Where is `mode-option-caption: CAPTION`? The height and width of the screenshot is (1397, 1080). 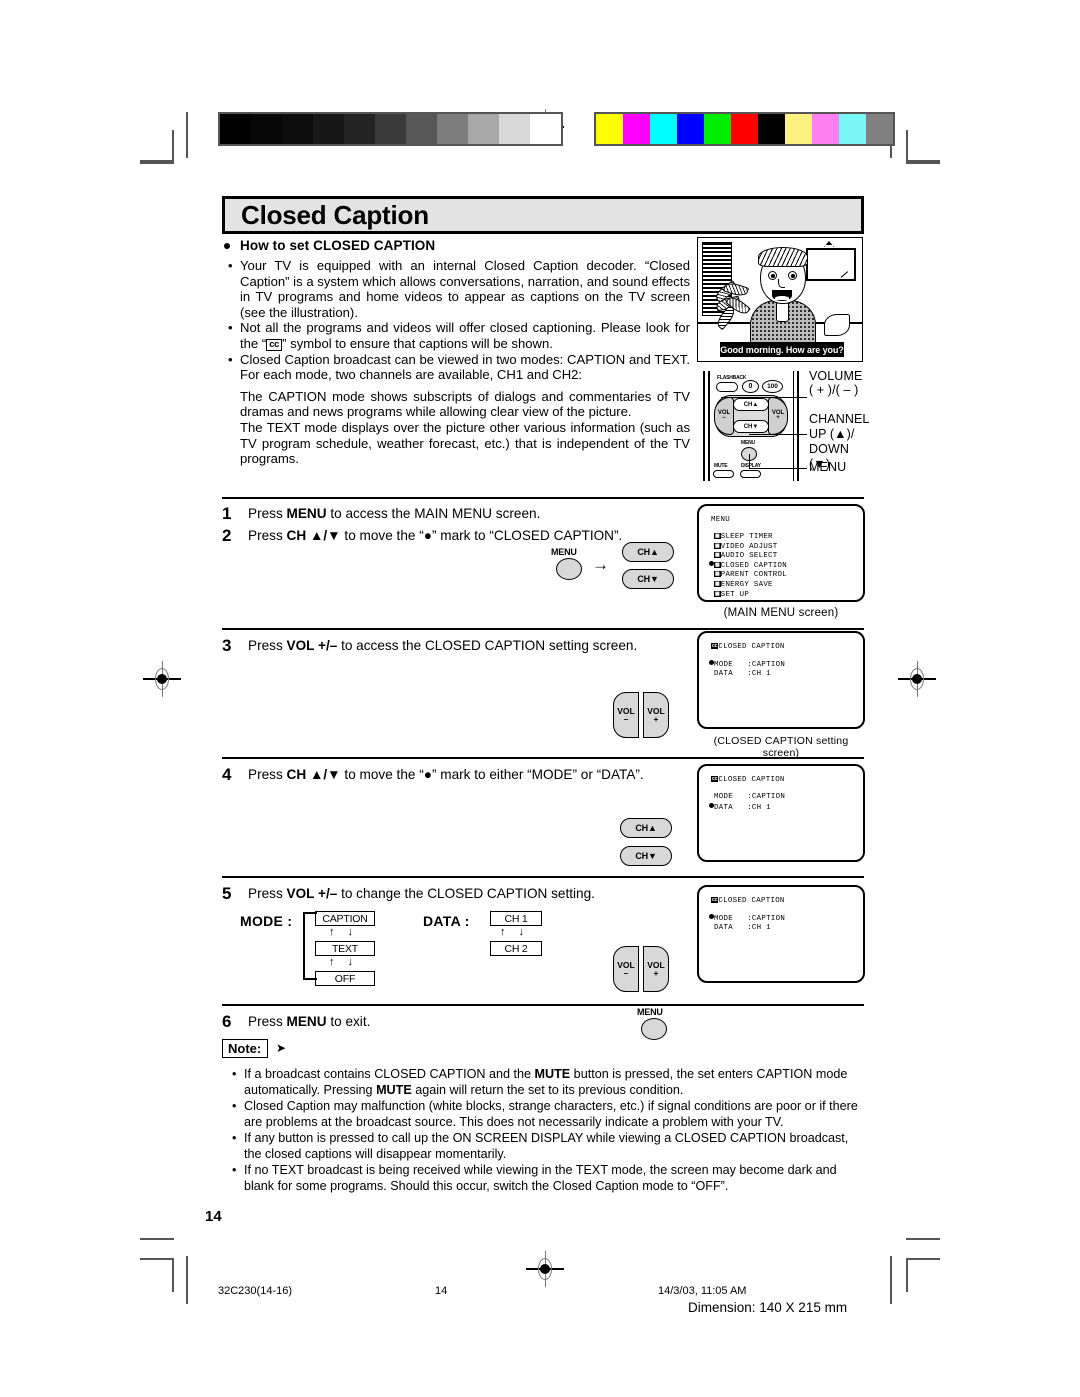 mode-option-caption: CAPTION is located at coordinates (345, 918).